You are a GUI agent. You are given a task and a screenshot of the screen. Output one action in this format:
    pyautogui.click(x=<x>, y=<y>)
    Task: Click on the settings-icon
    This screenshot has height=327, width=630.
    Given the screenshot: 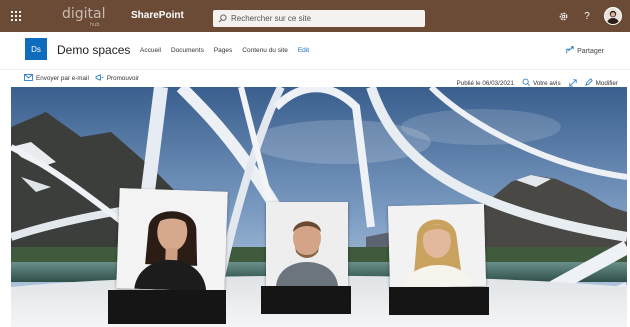 What is the action you would take?
    pyautogui.click(x=563, y=16)
    